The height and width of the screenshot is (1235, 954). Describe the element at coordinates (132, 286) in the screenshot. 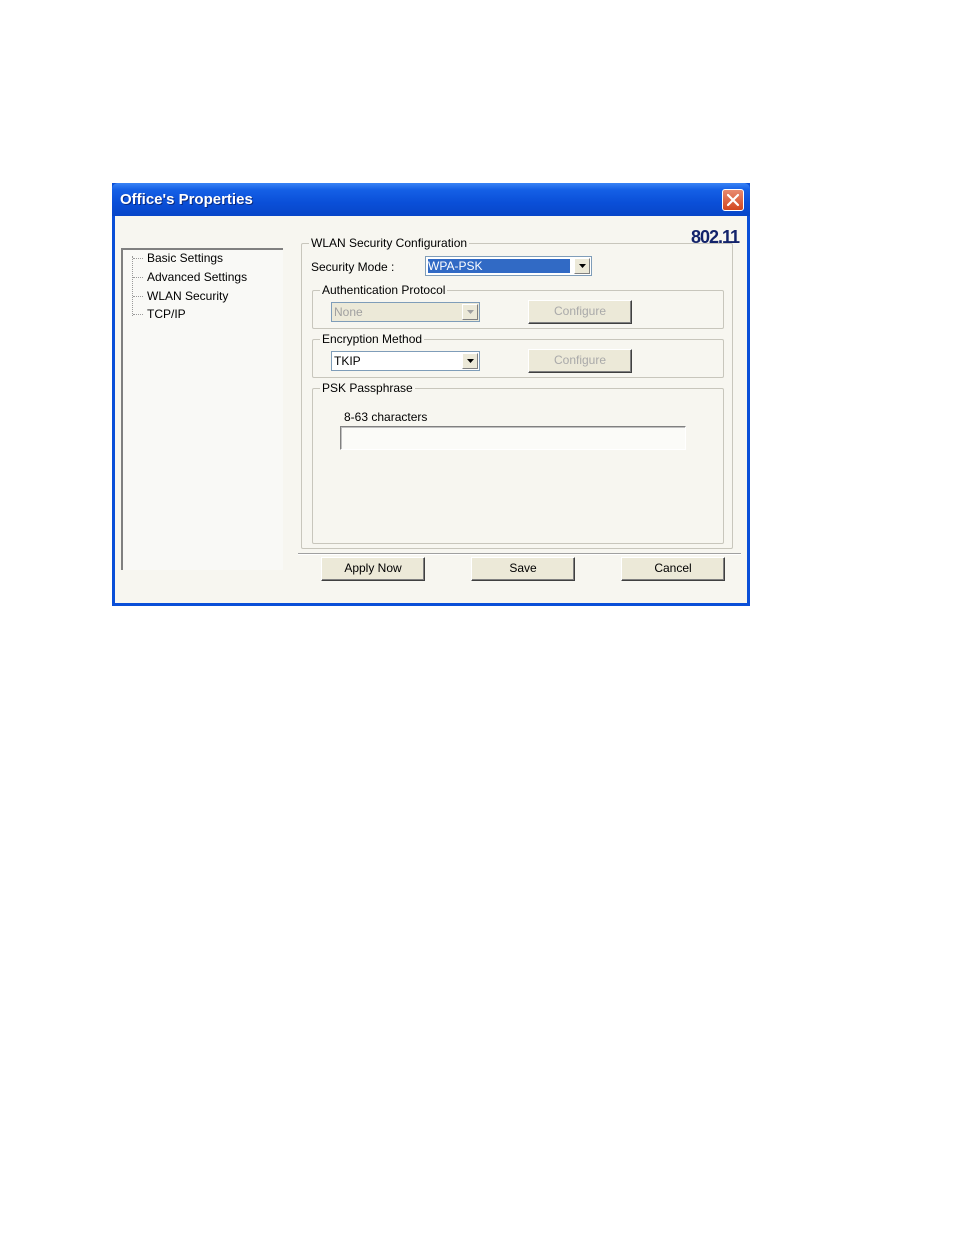

I see `tree-connector` at that location.